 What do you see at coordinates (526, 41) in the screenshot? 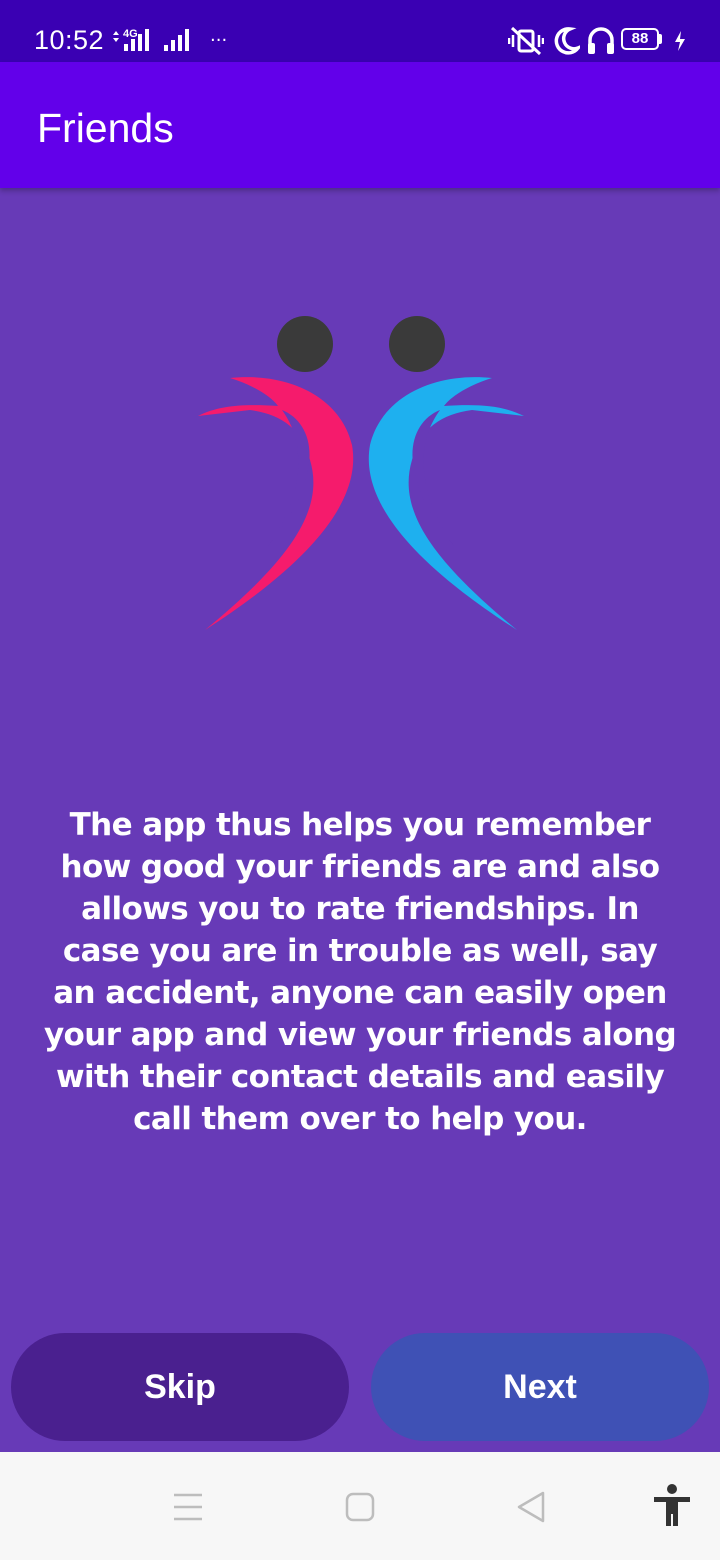
I see `mute-vibrate-icon` at bounding box center [526, 41].